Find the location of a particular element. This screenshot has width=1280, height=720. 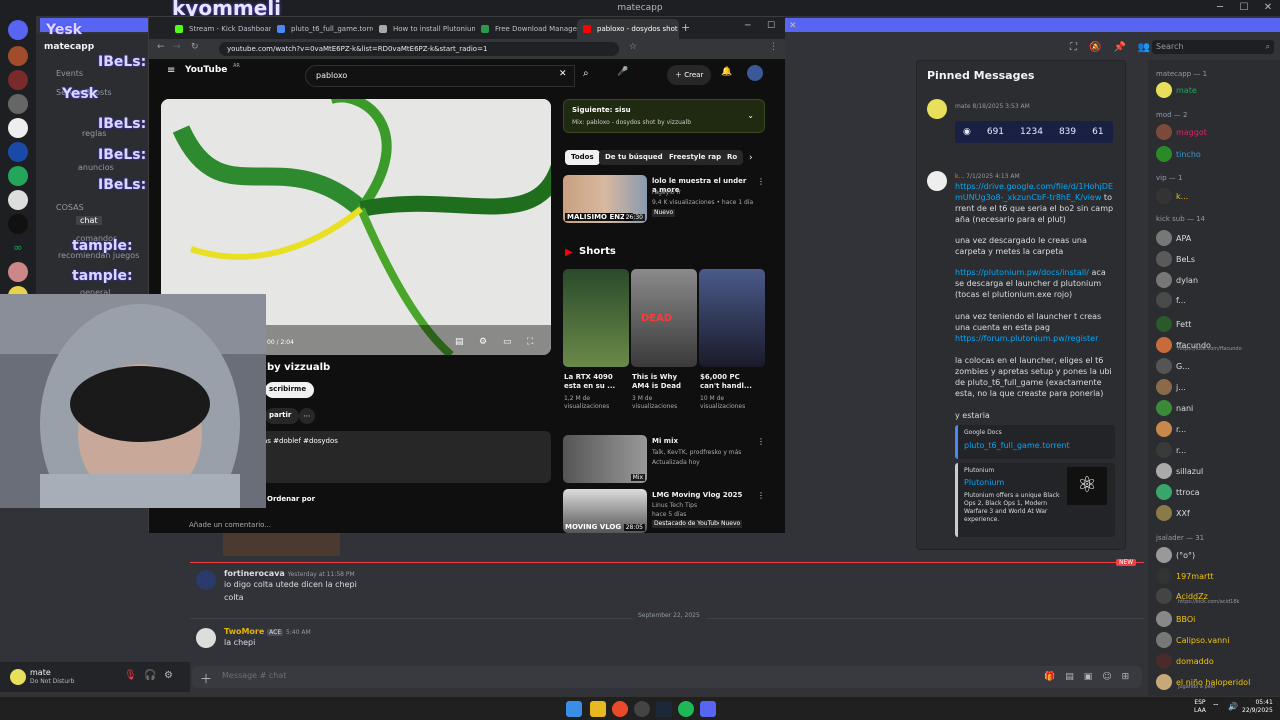

rec-title: Mi mix is located at coordinates (665, 441).